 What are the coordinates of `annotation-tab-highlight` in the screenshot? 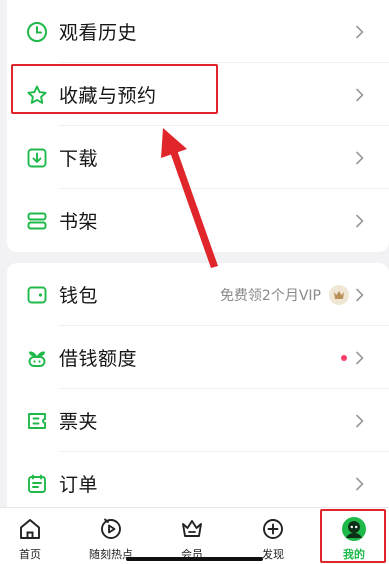 It's located at (353, 536).